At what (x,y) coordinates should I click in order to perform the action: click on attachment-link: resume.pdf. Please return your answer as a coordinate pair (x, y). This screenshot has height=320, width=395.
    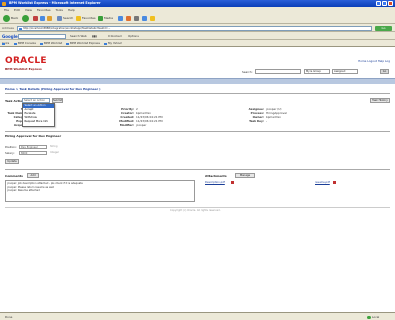
    Looking at the image, I should click on (322, 182).